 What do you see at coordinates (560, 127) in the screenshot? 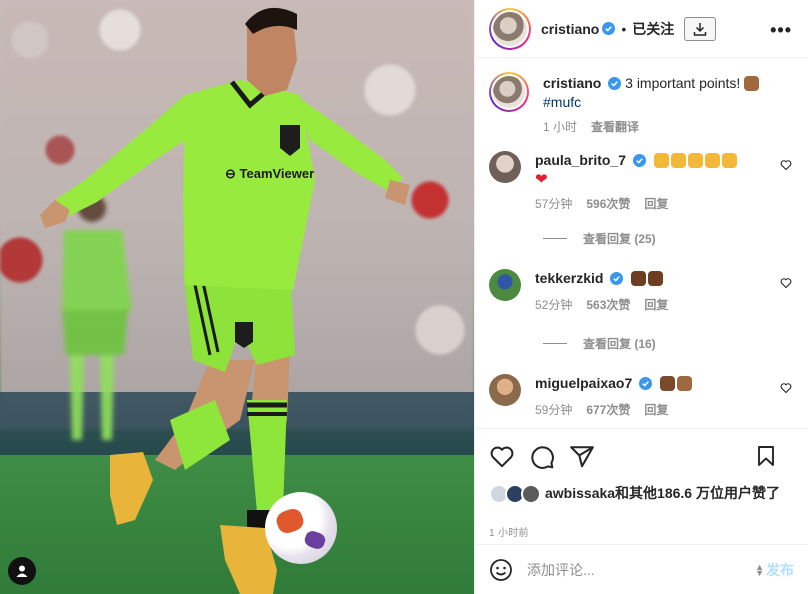
I see `caption-time: 1 小时` at bounding box center [560, 127].